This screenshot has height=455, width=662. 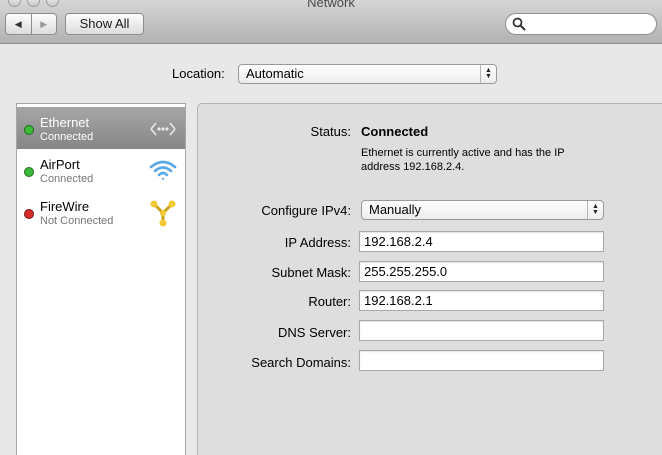 I want to click on dns-server-field, so click(x=481, y=330).